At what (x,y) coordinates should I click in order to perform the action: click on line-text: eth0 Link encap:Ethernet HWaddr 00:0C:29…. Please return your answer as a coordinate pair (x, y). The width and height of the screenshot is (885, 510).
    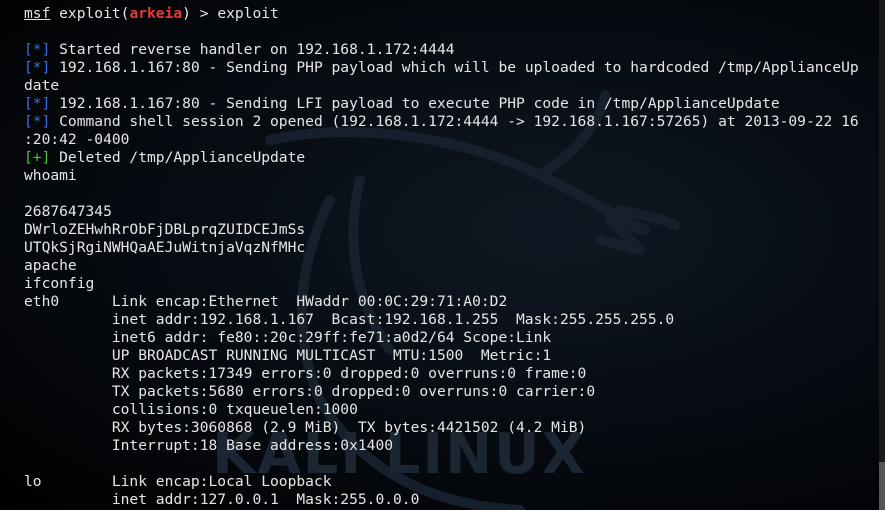
    Looking at the image, I should click on (266, 301).